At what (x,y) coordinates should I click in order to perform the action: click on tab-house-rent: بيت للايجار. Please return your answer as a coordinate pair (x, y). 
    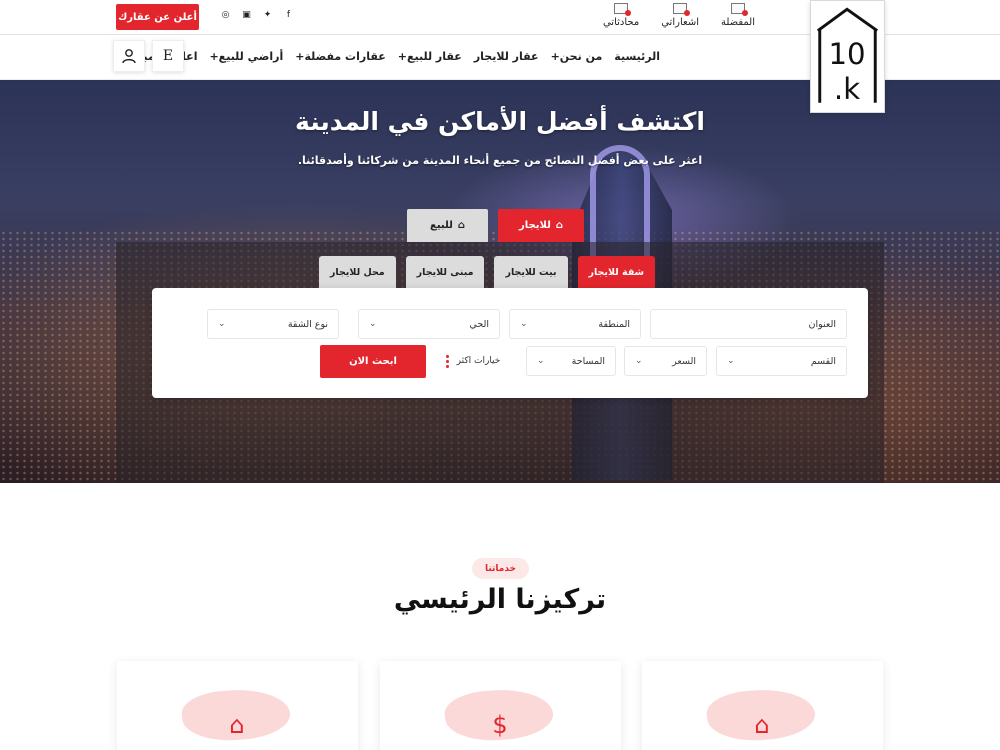
    Looking at the image, I should click on (531, 272).